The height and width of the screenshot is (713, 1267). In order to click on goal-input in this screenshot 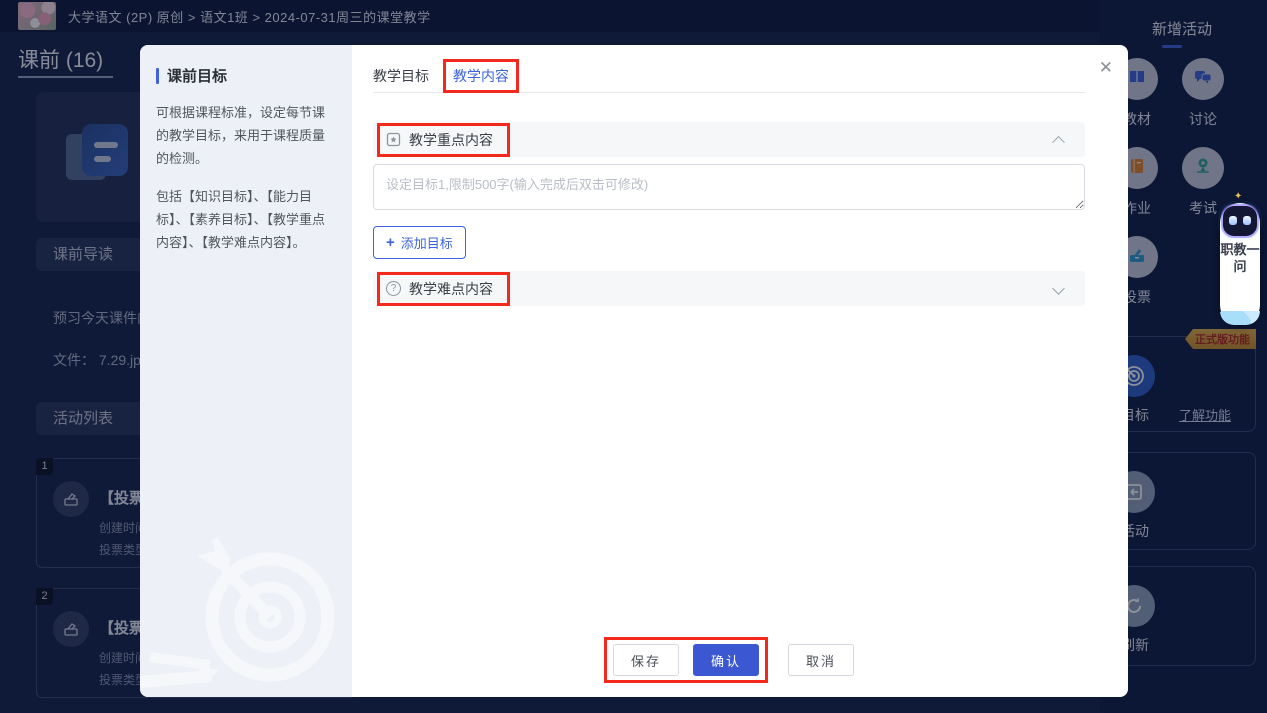, I will do `click(729, 187)`.